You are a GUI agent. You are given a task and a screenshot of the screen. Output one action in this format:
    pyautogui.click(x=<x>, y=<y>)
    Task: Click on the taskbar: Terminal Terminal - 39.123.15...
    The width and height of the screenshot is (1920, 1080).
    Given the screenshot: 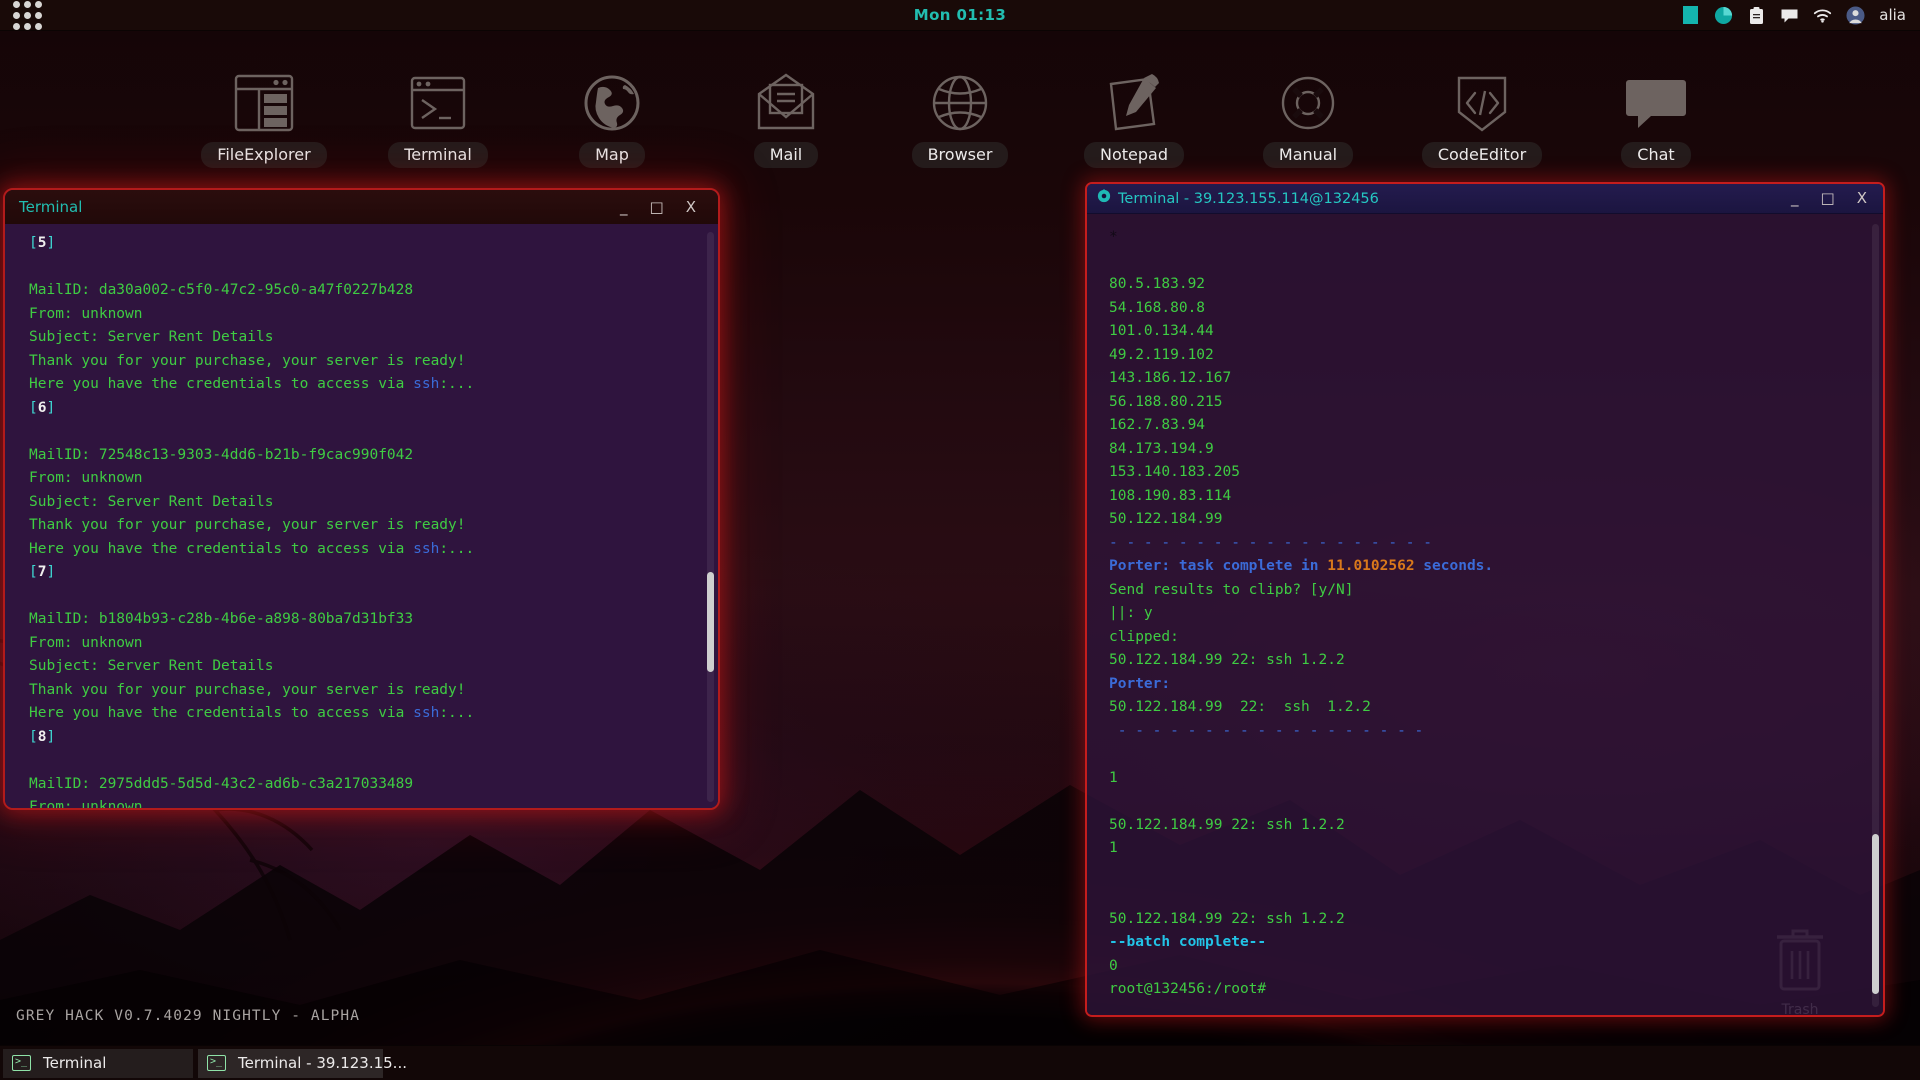 What is the action you would take?
    pyautogui.click(x=960, y=1062)
    